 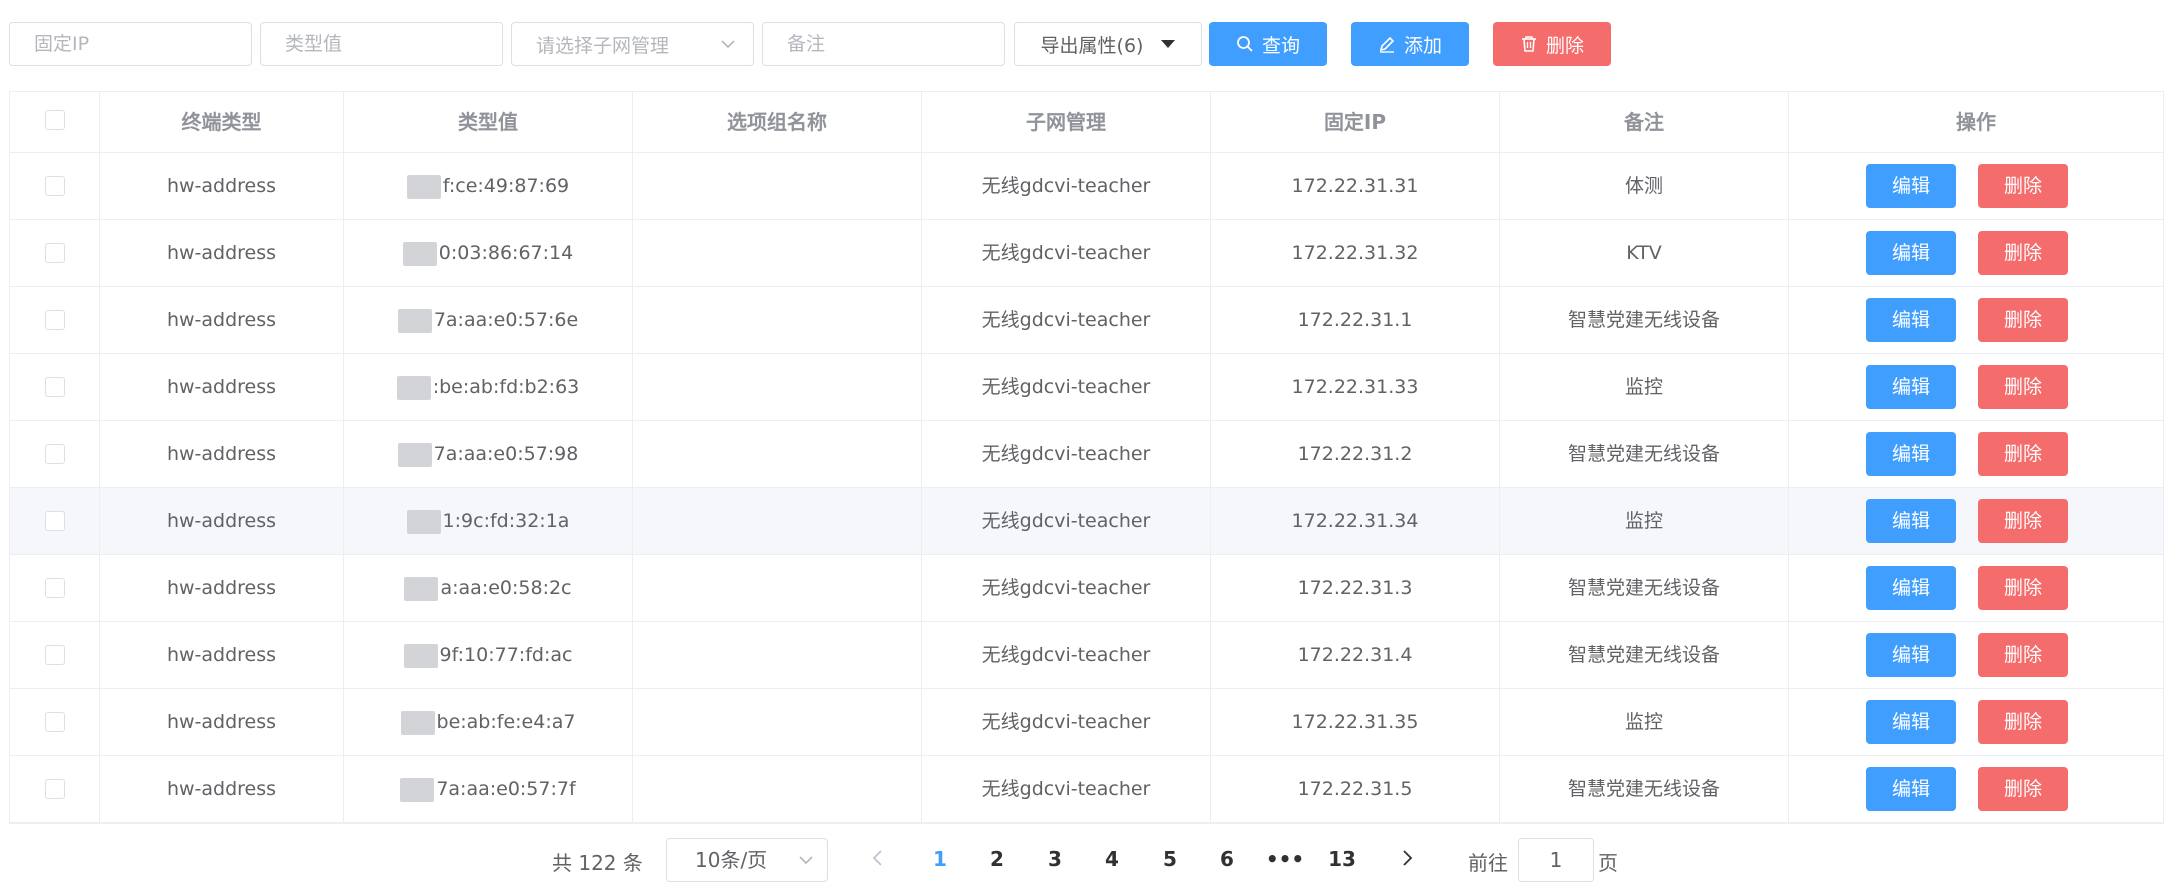 I want to click on goto-page-input, so click(x=1556, y=860).